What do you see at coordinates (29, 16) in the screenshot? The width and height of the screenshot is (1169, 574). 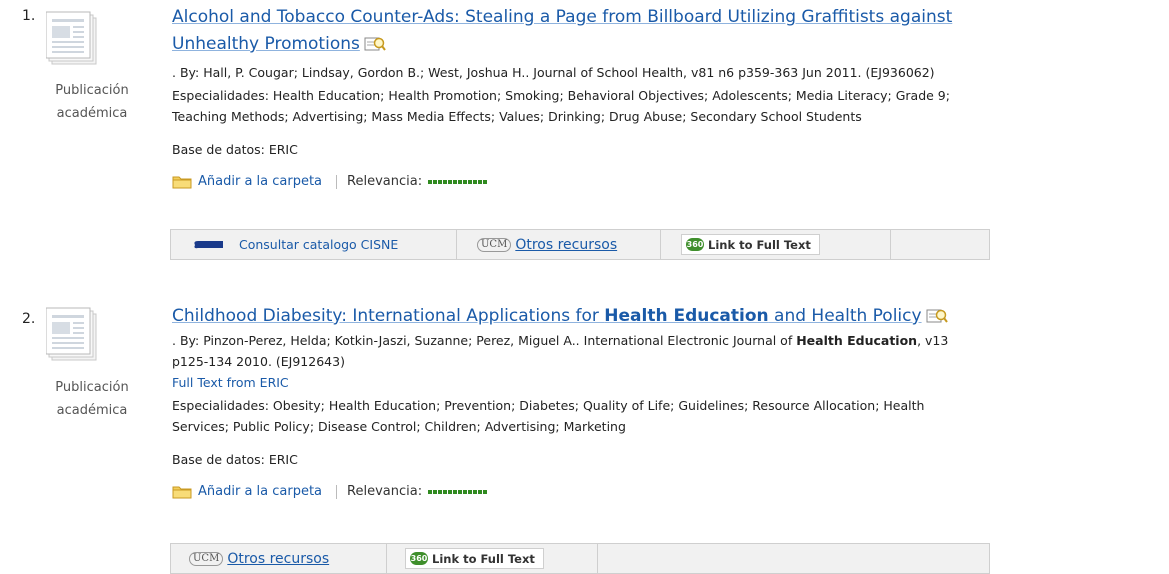 I see `result-number: 1.` at bounding box center [29, 16].